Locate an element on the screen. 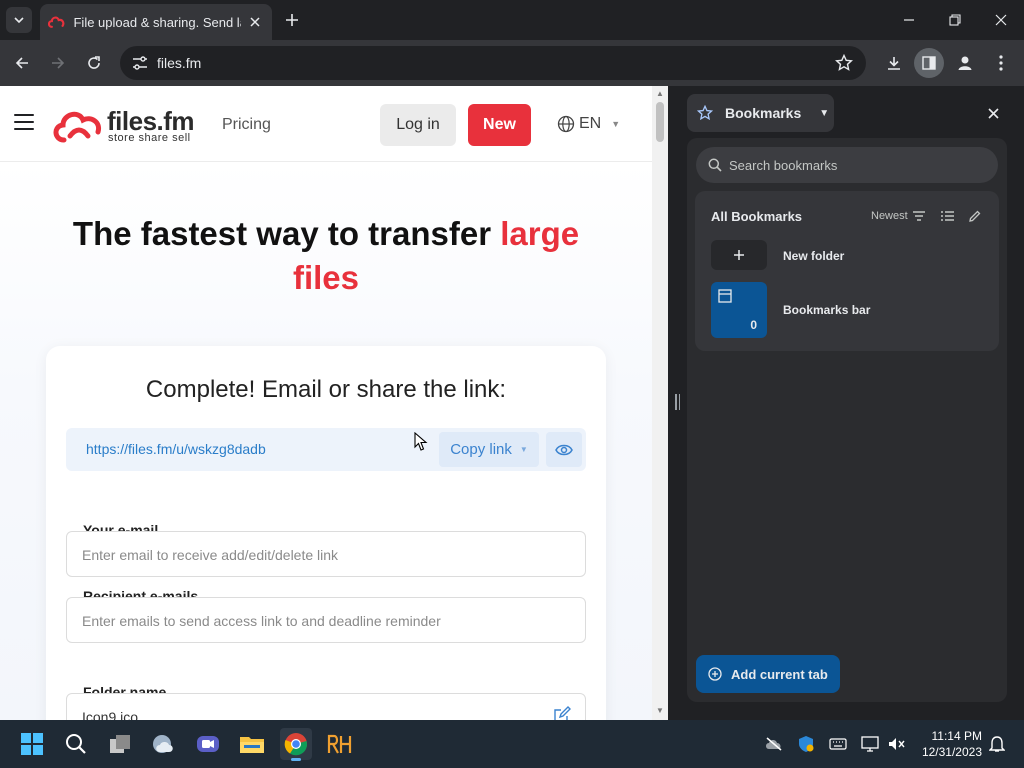 This screenshot has height=768, width=1024. close-side-panel-button is located at coordinates (993, 113).